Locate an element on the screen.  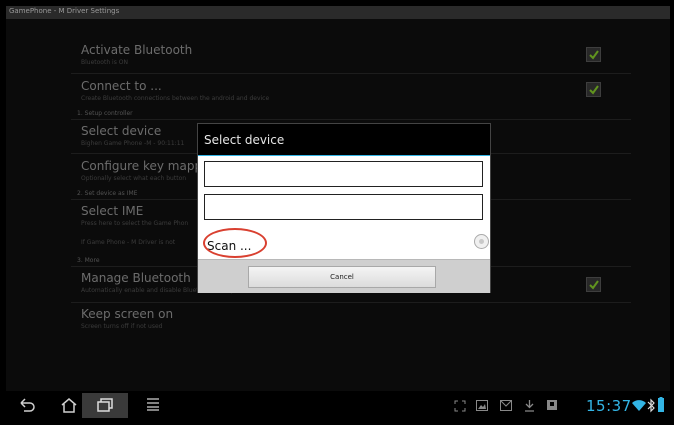
dialog-title-bar: Select device is located at coordinates (344, 139).